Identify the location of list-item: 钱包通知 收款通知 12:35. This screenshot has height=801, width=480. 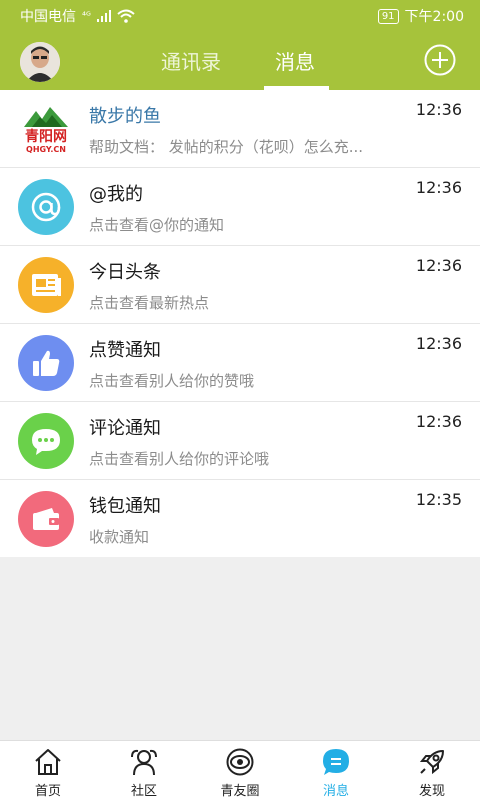
(240, 518).